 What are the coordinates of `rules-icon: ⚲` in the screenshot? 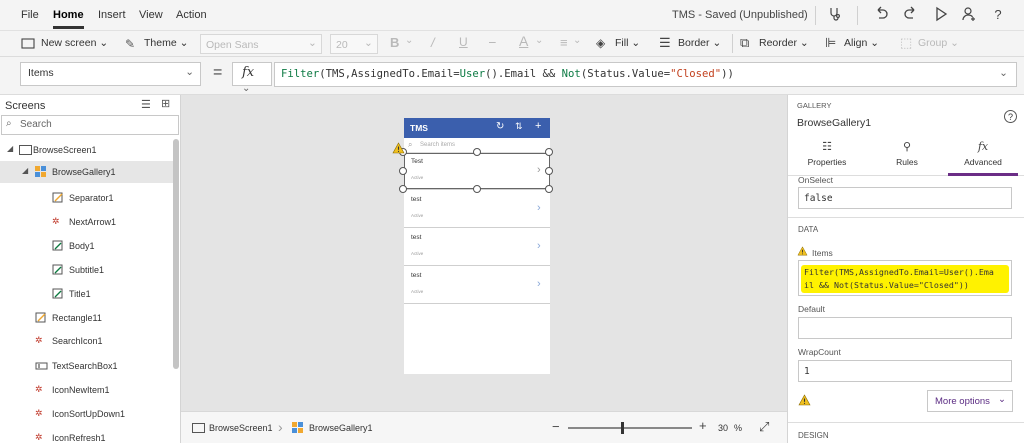 It's located at (907, 147).